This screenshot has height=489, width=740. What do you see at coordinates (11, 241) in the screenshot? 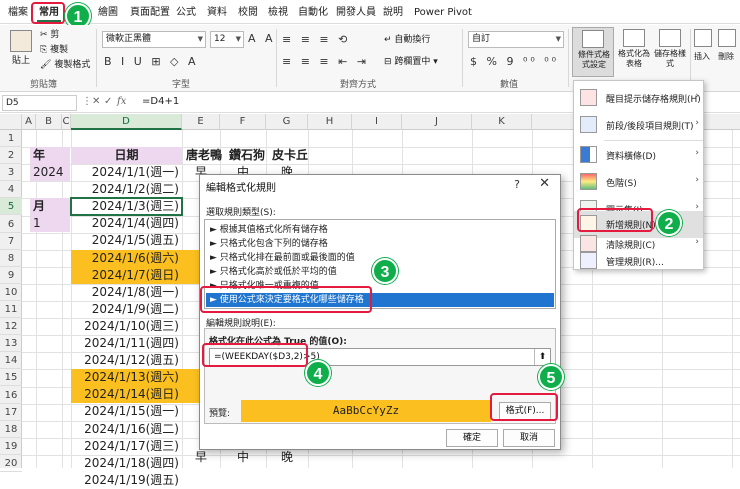
I see `row-header: 7` at bounding box center [11, 241].